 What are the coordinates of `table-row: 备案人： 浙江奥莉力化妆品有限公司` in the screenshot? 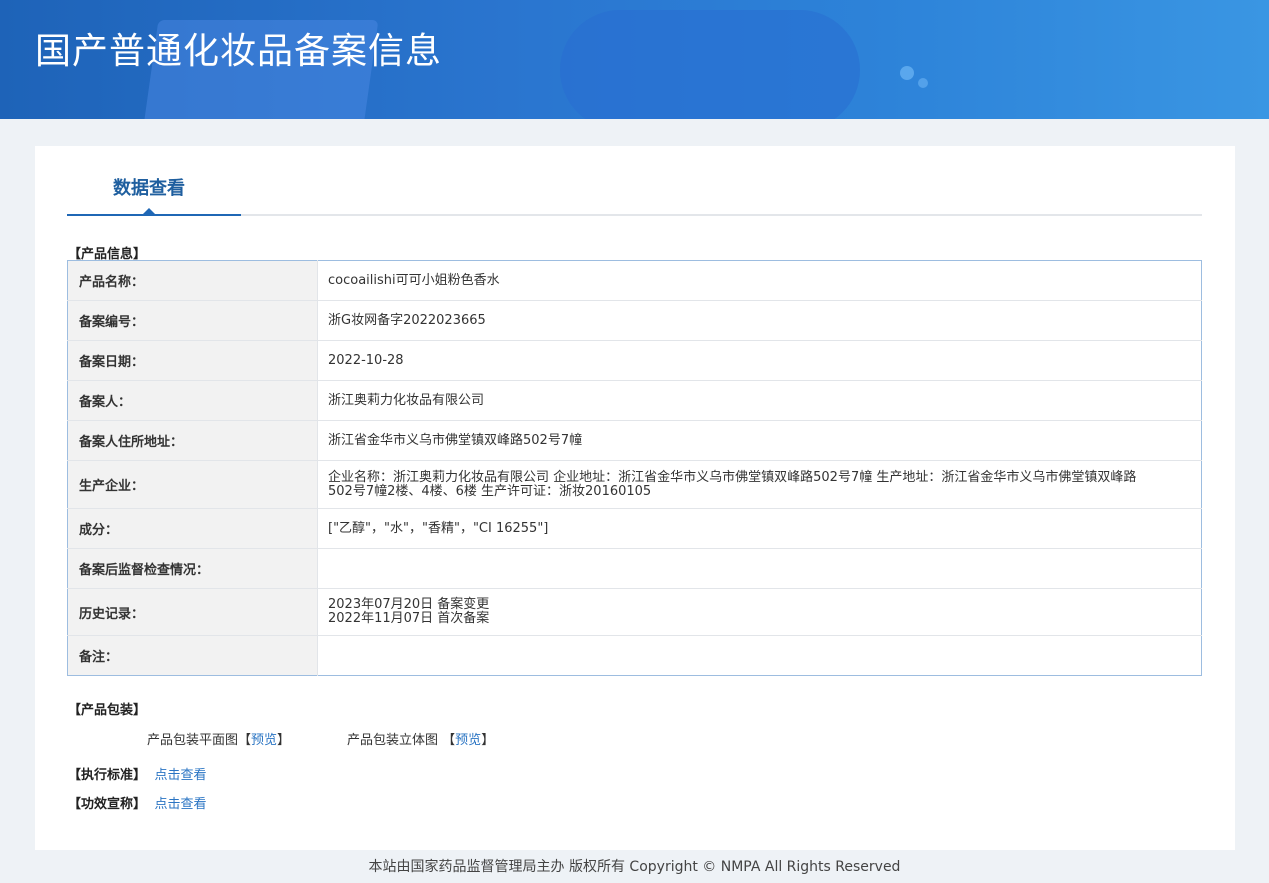 It's located at (634, 400).